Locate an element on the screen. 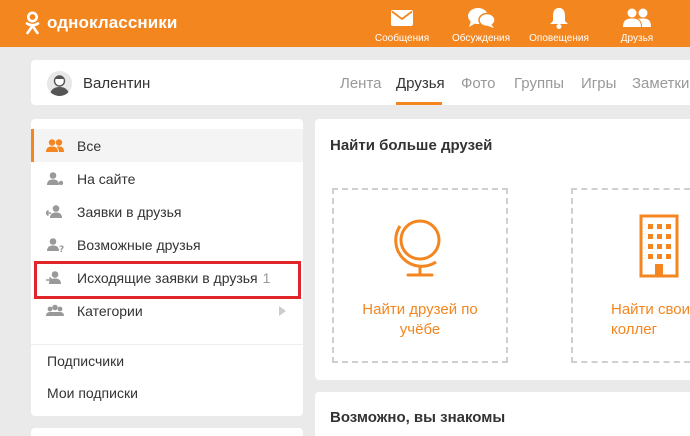 The width and height of the screenshot is (690, 436). categories-icon is located at coordinates (55, 310).